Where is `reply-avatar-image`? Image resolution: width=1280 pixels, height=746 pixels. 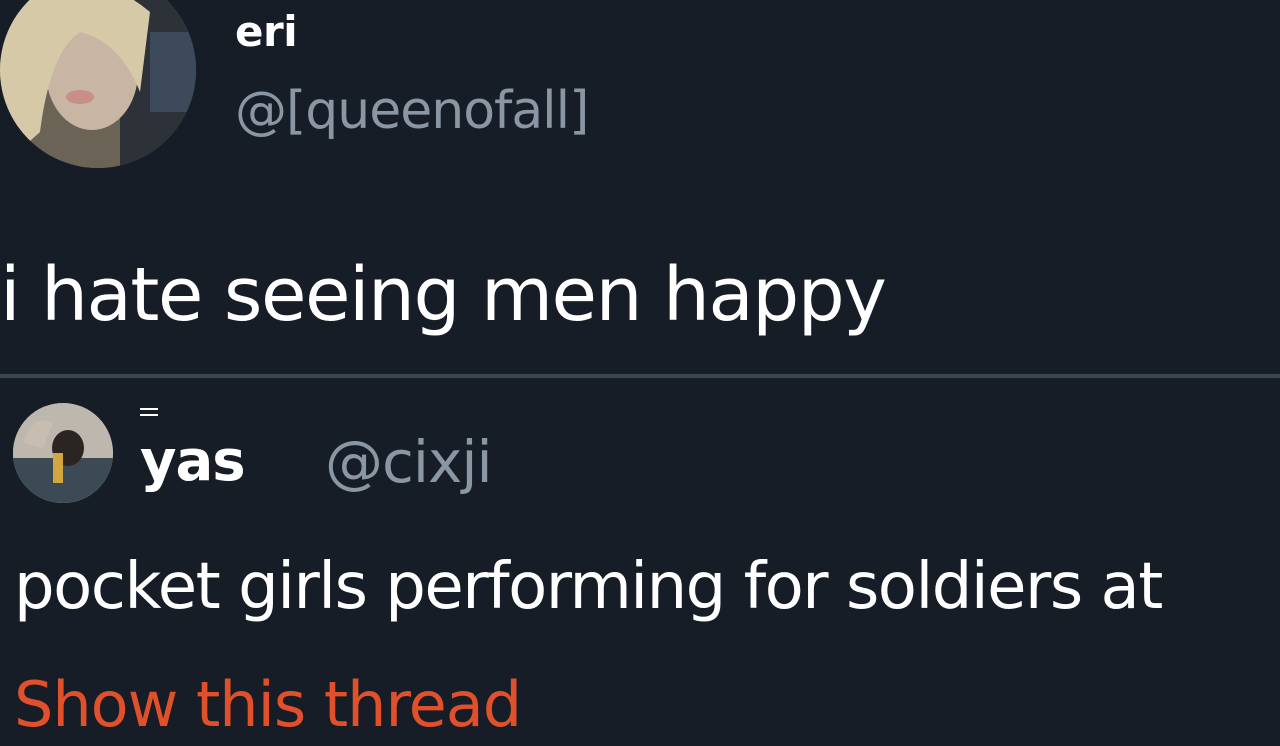 reply-avatar-image is located at coordinates (63, 453).